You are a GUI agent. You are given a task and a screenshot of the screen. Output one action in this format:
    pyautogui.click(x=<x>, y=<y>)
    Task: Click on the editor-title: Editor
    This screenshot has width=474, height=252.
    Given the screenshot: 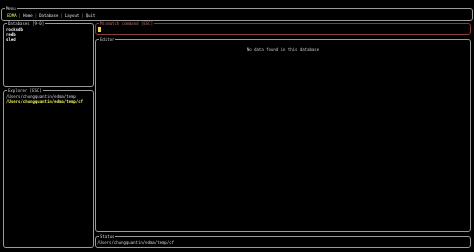 What is the action you would take?
    pyautogui.click(x=107, y=39)
    